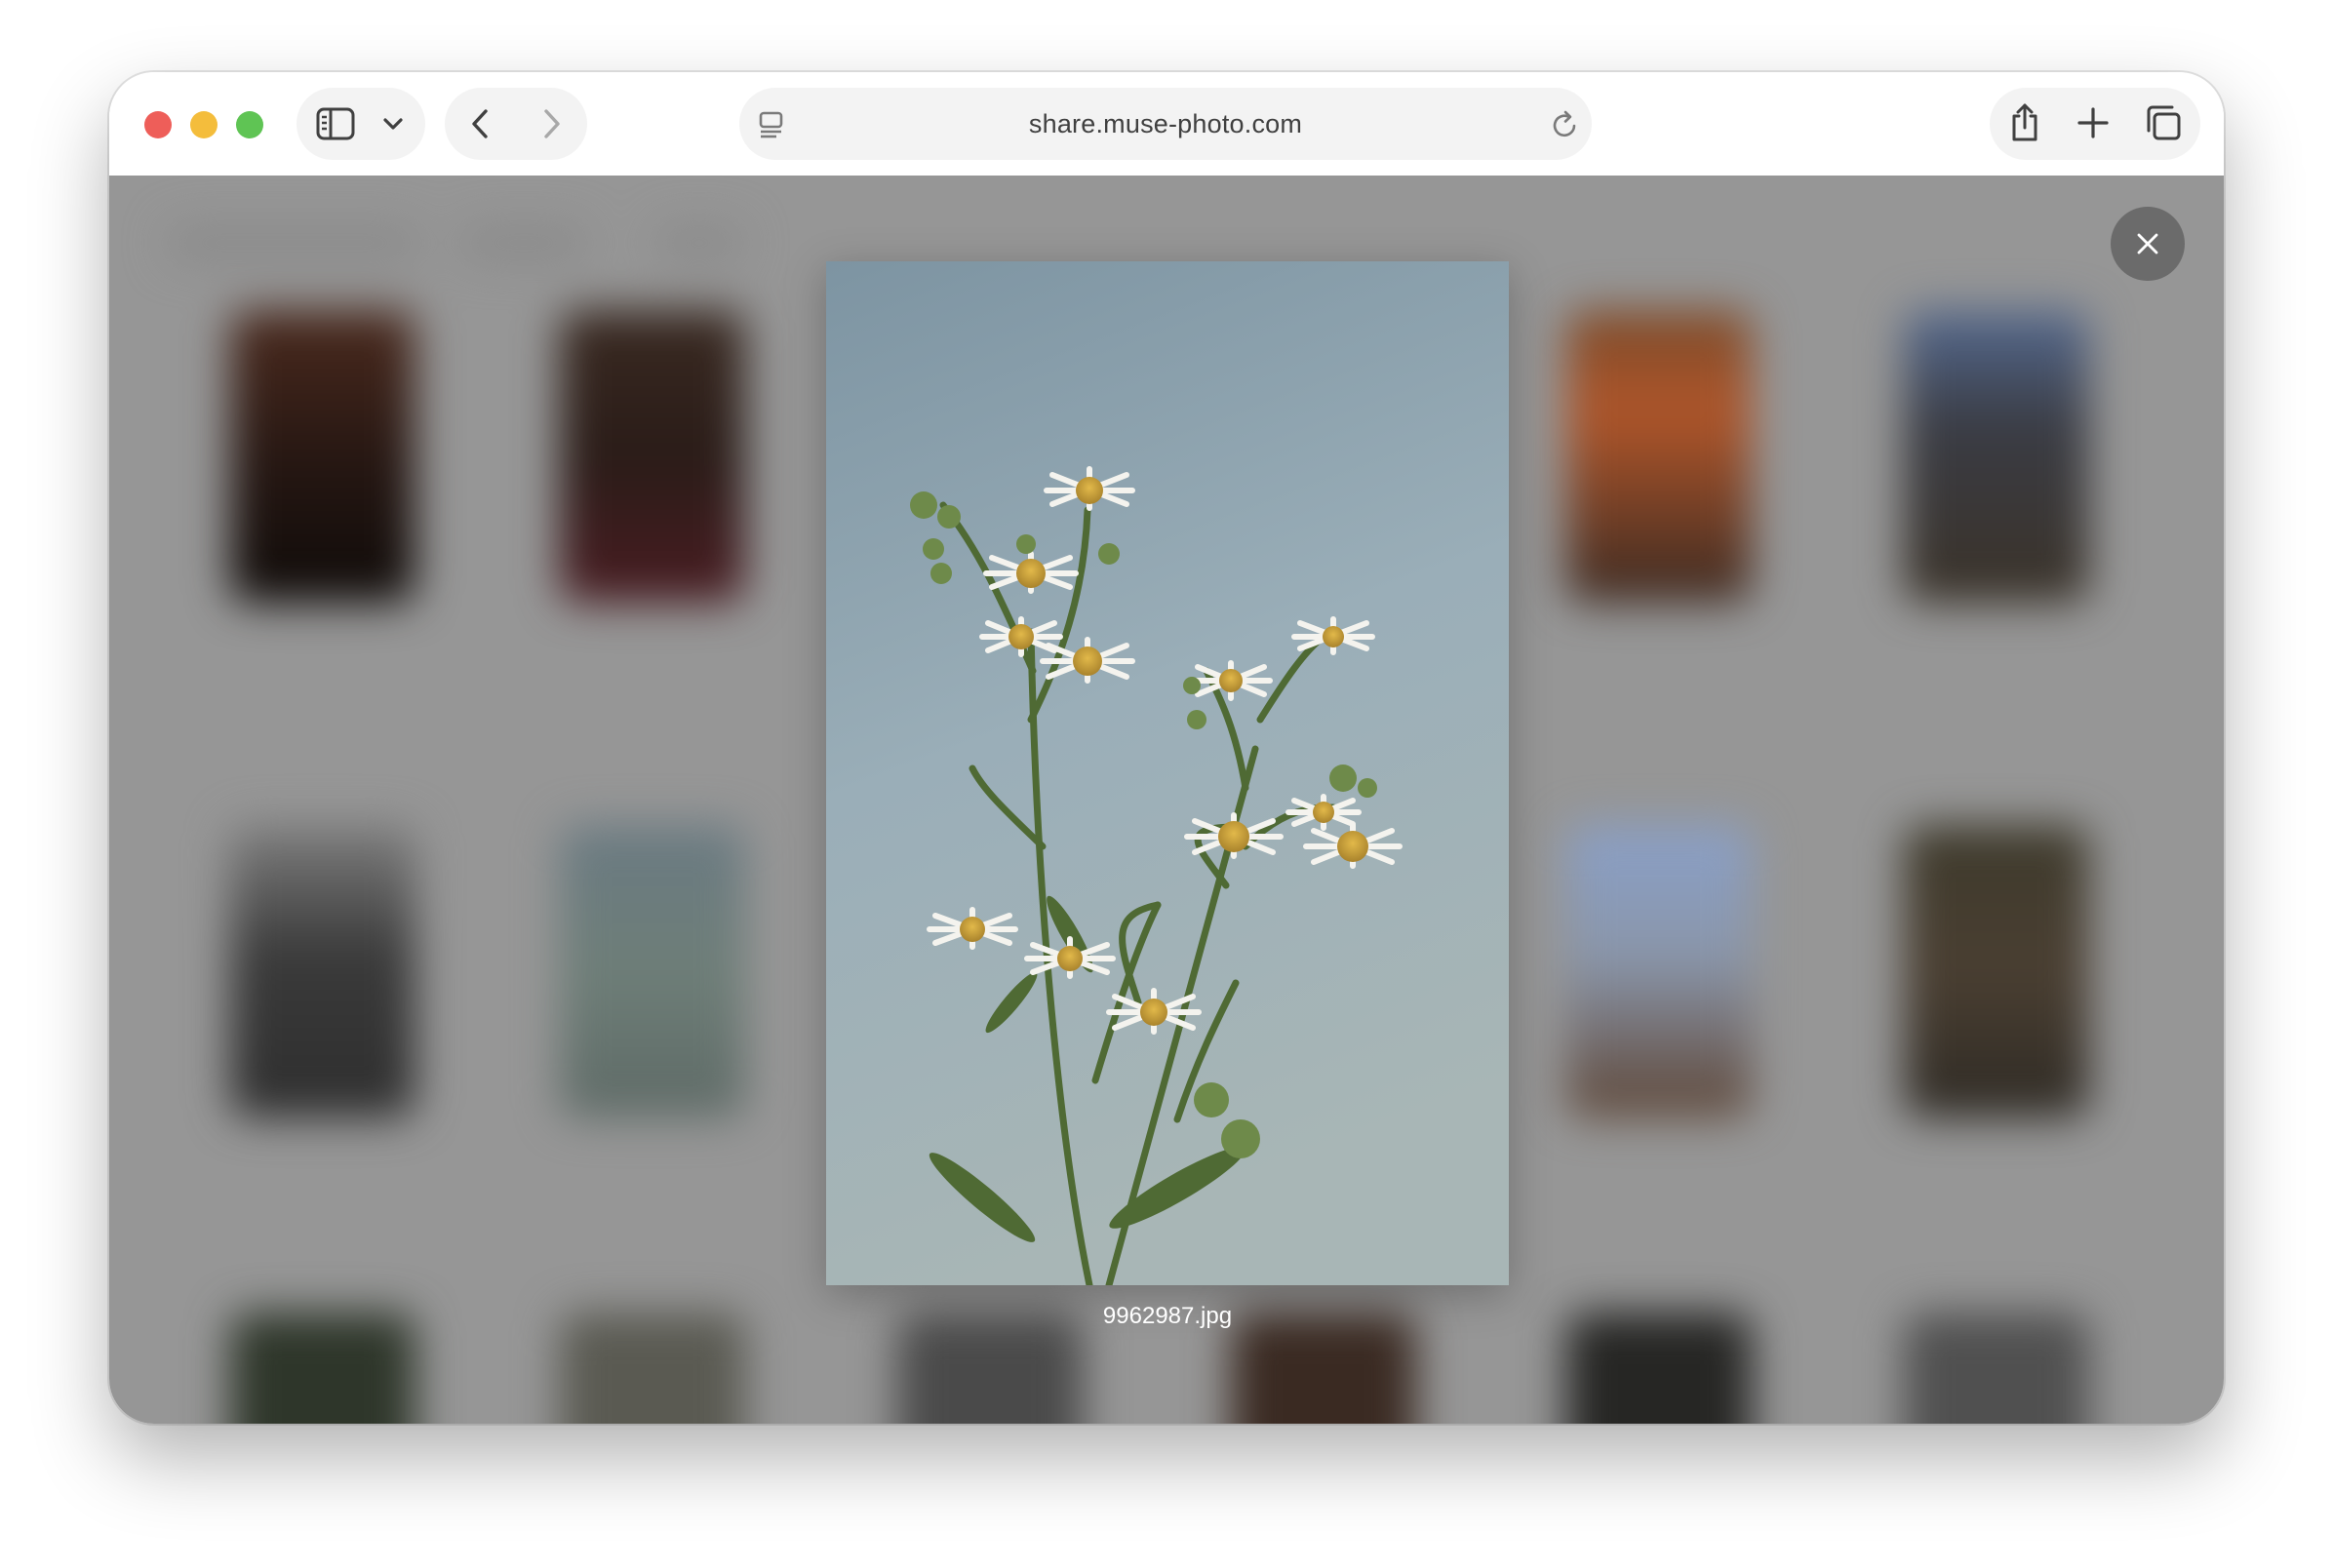 Image resolution: width=2333 pixels, height=1568 pixels. I want to click on new-tab-icon, so click(2093, 122).